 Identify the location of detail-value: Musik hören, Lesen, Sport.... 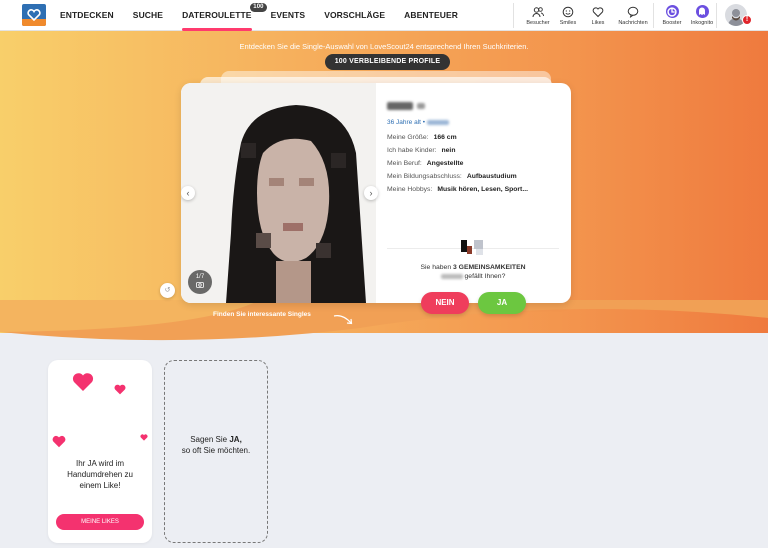
(482, 189).